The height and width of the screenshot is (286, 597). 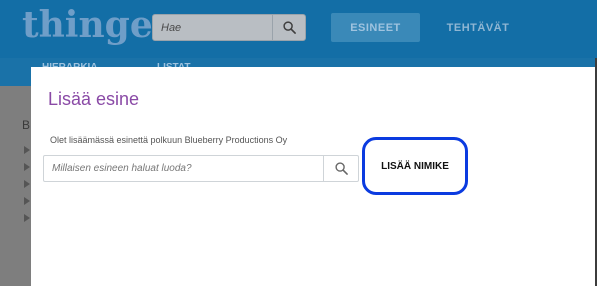 I want to click on global-search-button, so click(x=288, y=27).